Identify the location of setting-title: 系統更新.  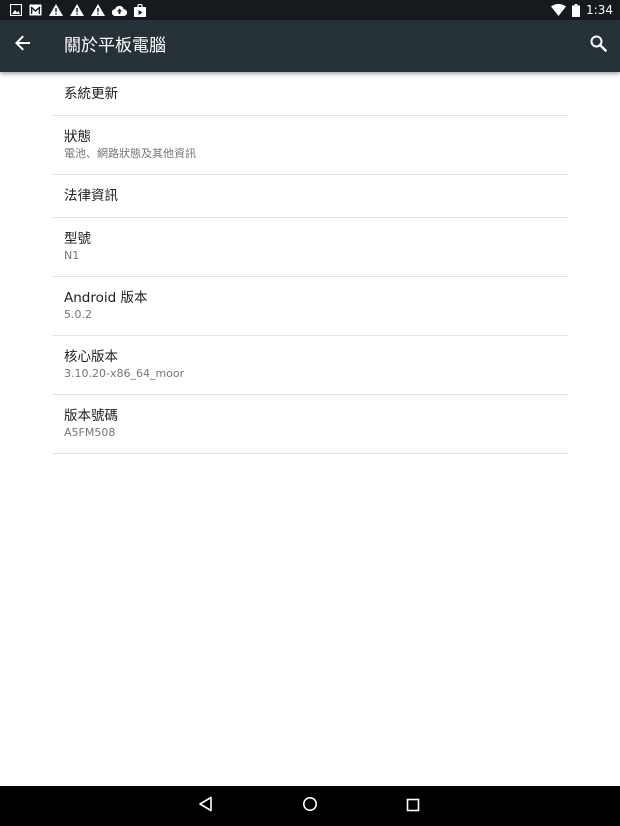
(91, 94).